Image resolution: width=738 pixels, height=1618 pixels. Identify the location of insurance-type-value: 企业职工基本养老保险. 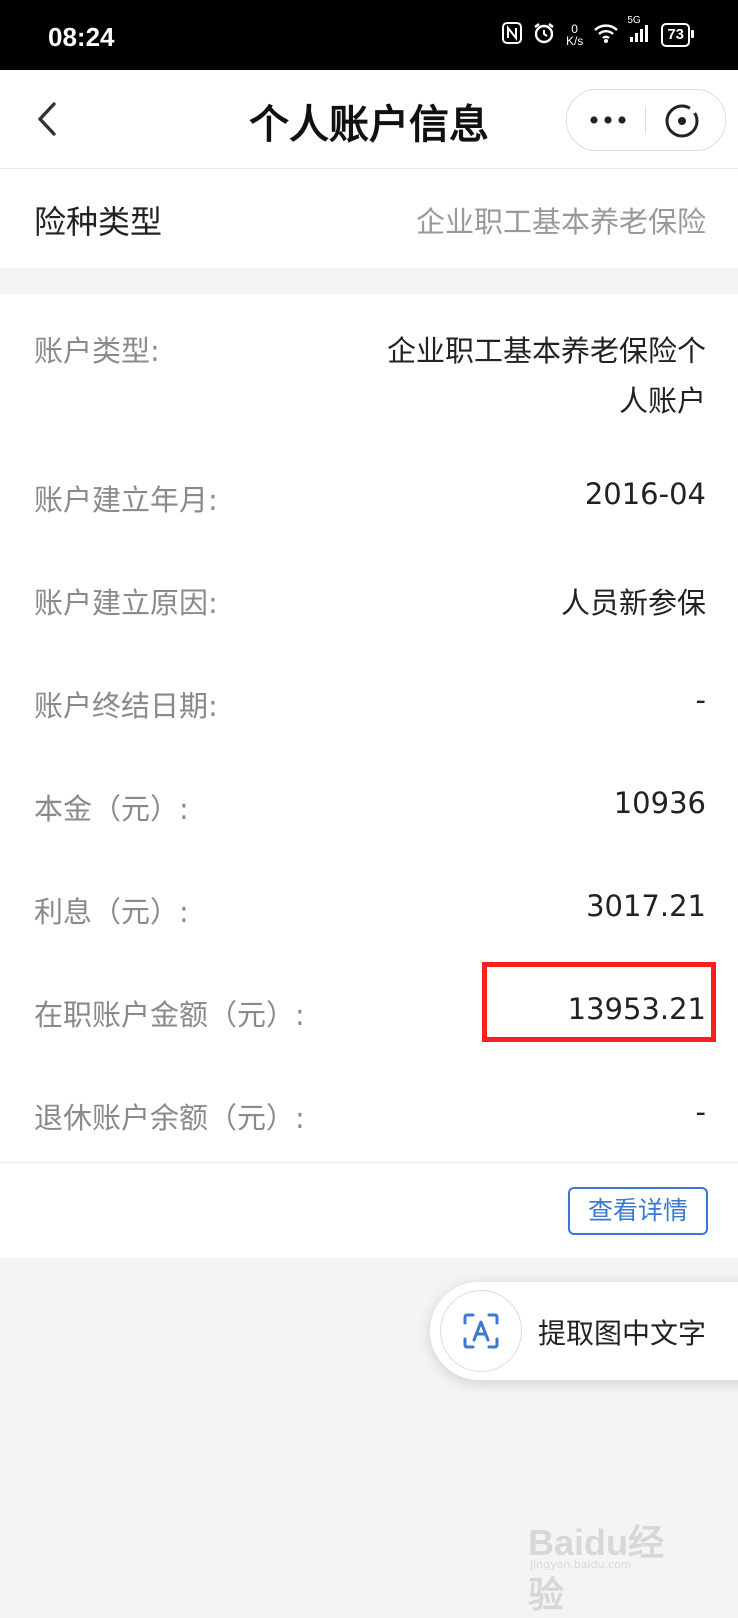
(560, 222).